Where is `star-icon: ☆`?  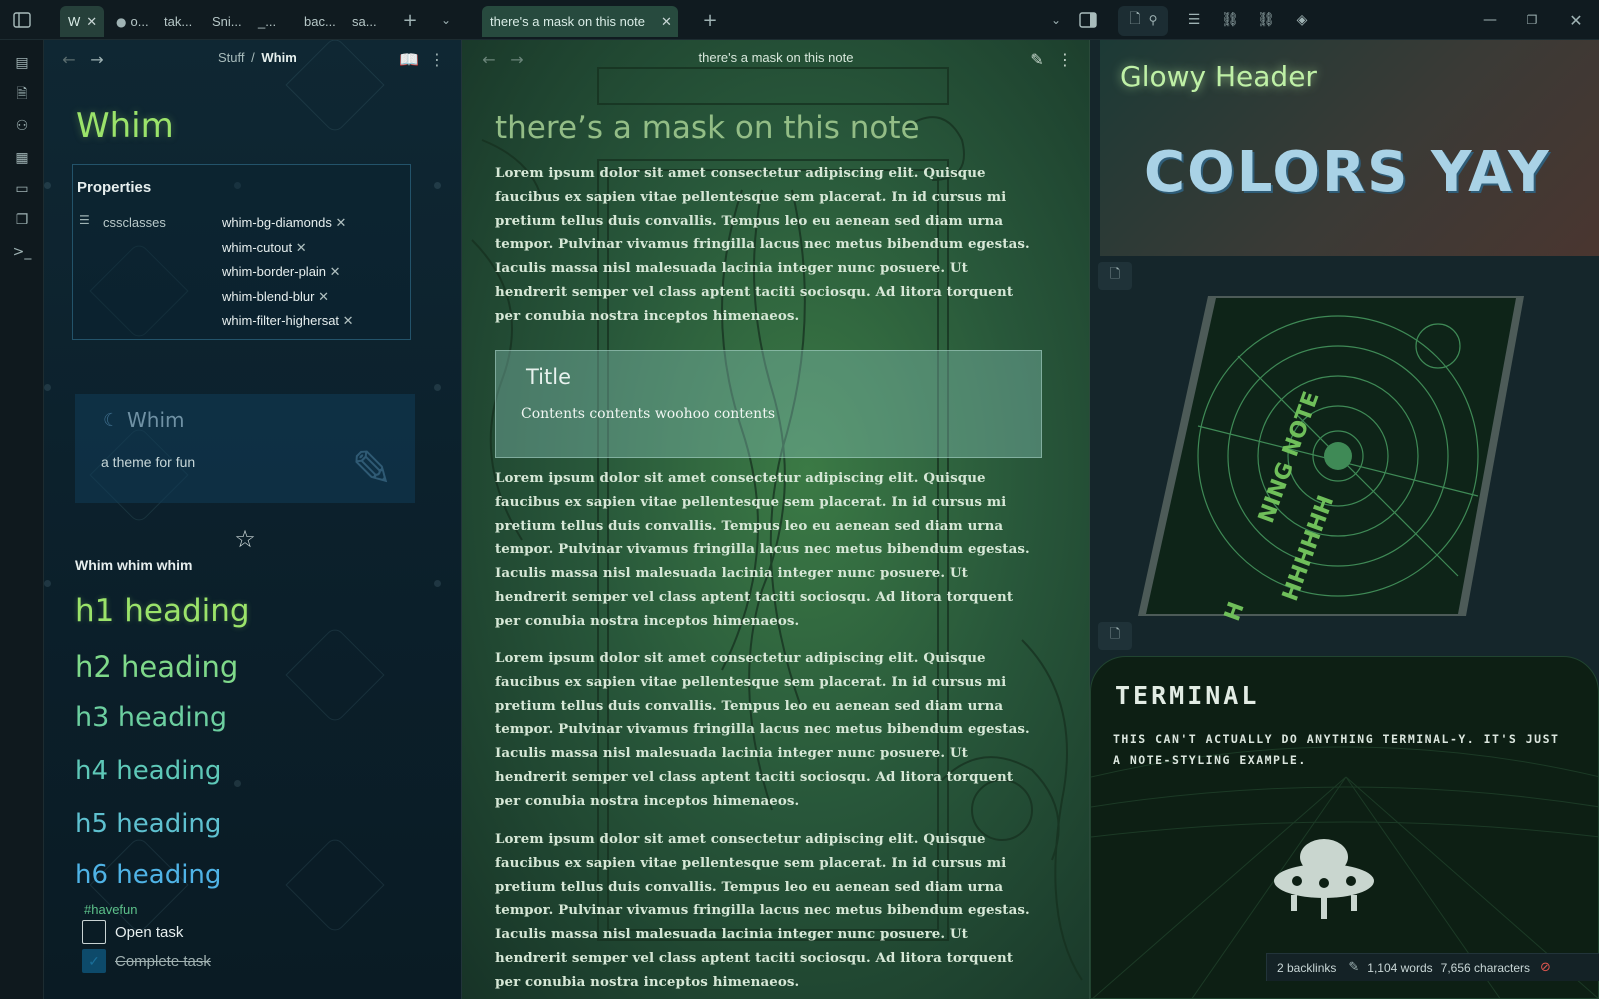 star-icon: ☆ is located at coordinates (245, 539).